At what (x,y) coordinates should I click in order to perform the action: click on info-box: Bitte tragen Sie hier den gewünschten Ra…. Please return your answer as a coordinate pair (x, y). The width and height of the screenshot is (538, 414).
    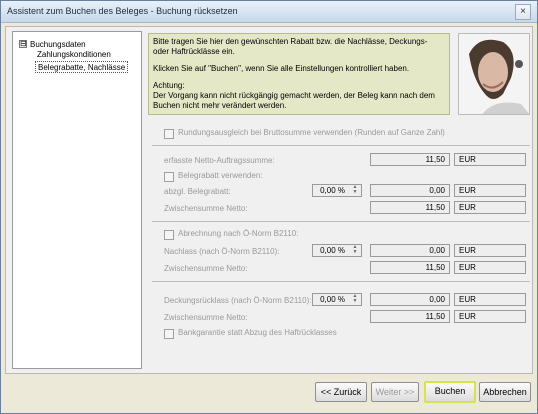
    Looking at the image, I should click on (299, 74).